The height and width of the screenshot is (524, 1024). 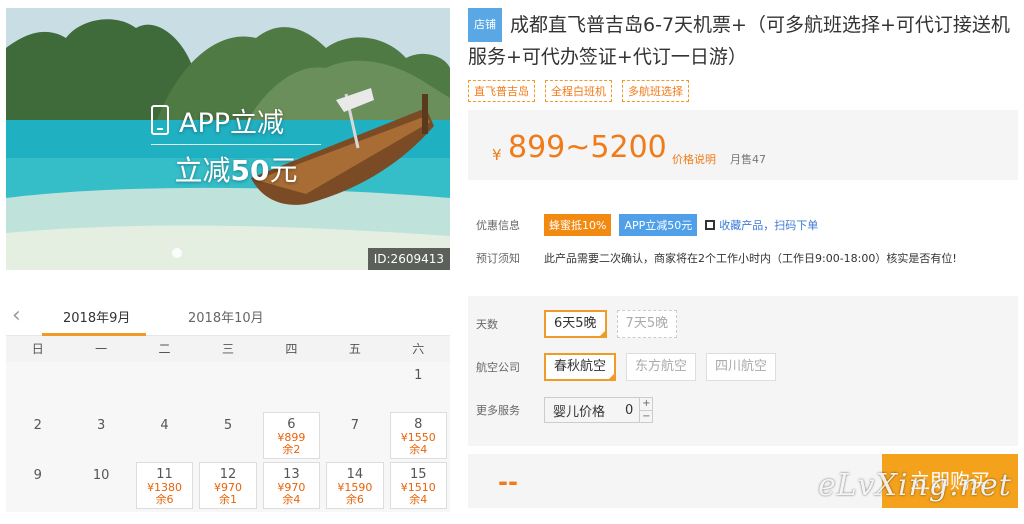 I want to click on calendar-day: 9, so click(x=37, y=487).